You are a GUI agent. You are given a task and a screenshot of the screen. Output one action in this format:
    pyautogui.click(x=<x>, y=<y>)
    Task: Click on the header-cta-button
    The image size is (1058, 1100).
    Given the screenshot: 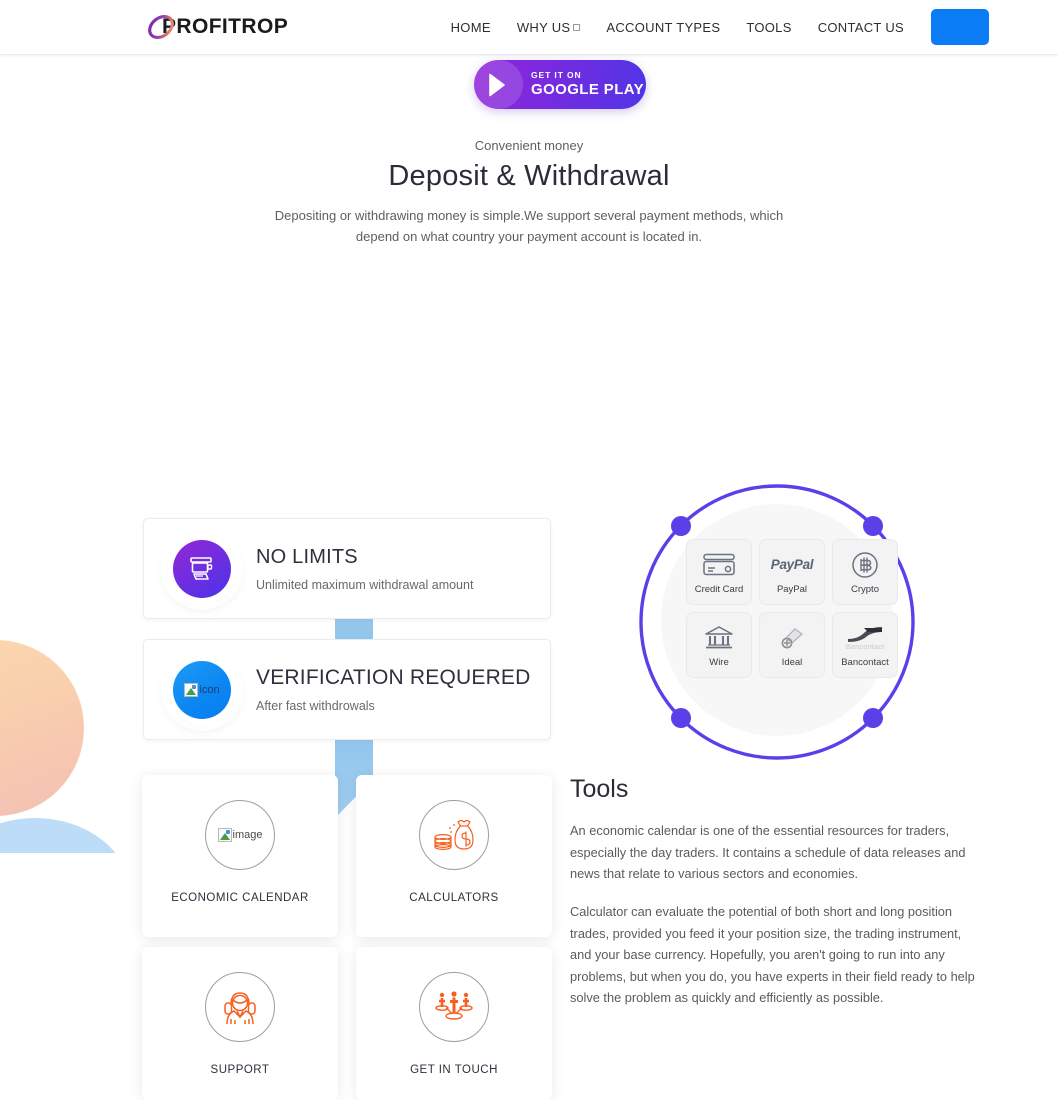 What is the action you would take?
    pyautogui.click(x=960, y=27)
    